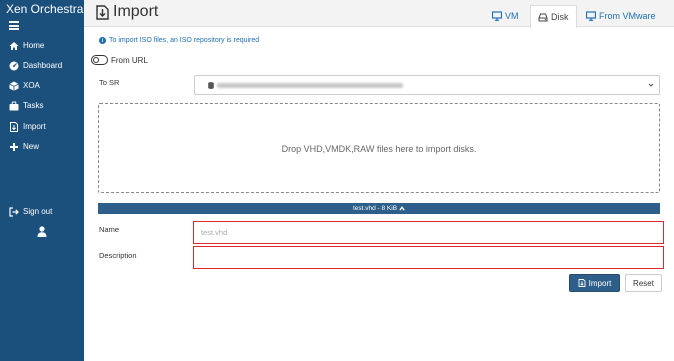 The image size is (674, 361). Describe the element at coordinates (560, 17) in the screenshot. I see `tab-label: Disk` at that location.